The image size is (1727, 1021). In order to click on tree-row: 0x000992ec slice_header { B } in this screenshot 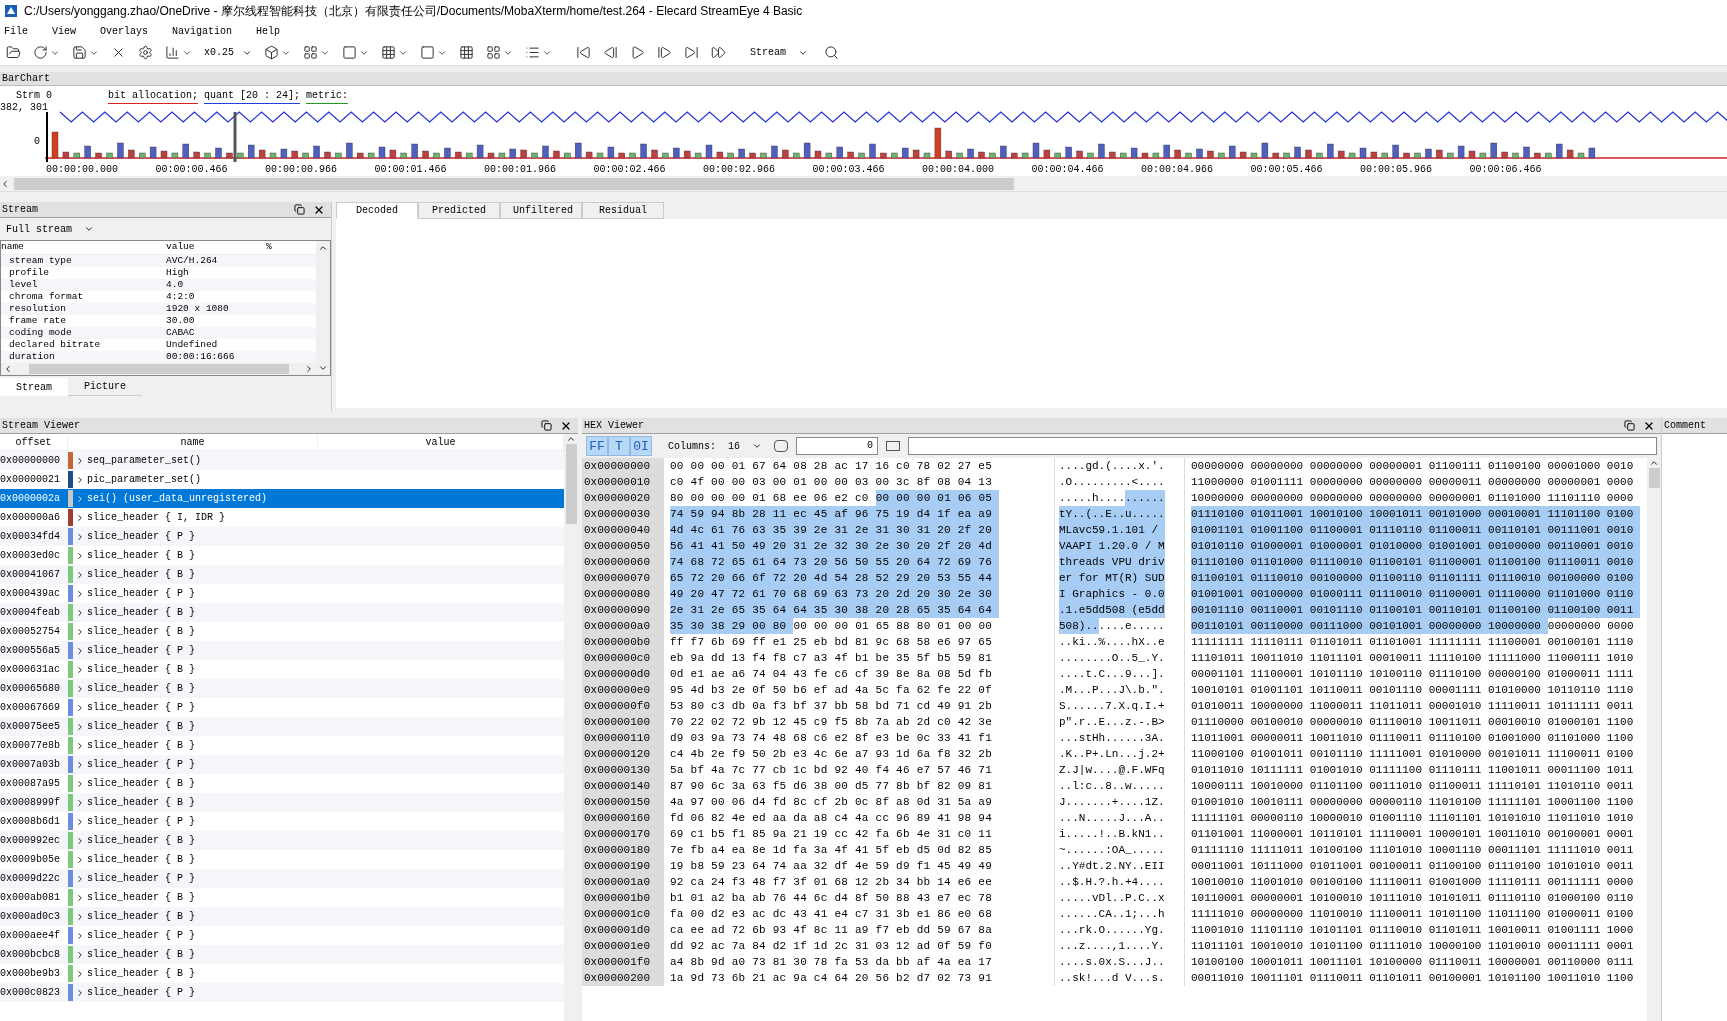, I will do `click(282, 840)`.